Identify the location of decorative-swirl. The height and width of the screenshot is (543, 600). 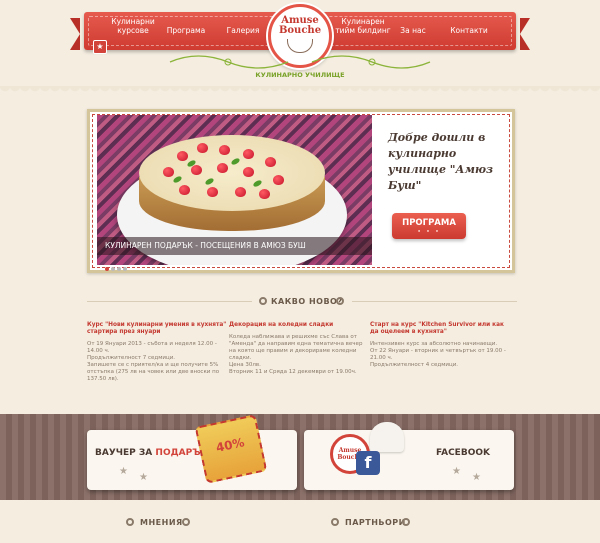
(300, 62).